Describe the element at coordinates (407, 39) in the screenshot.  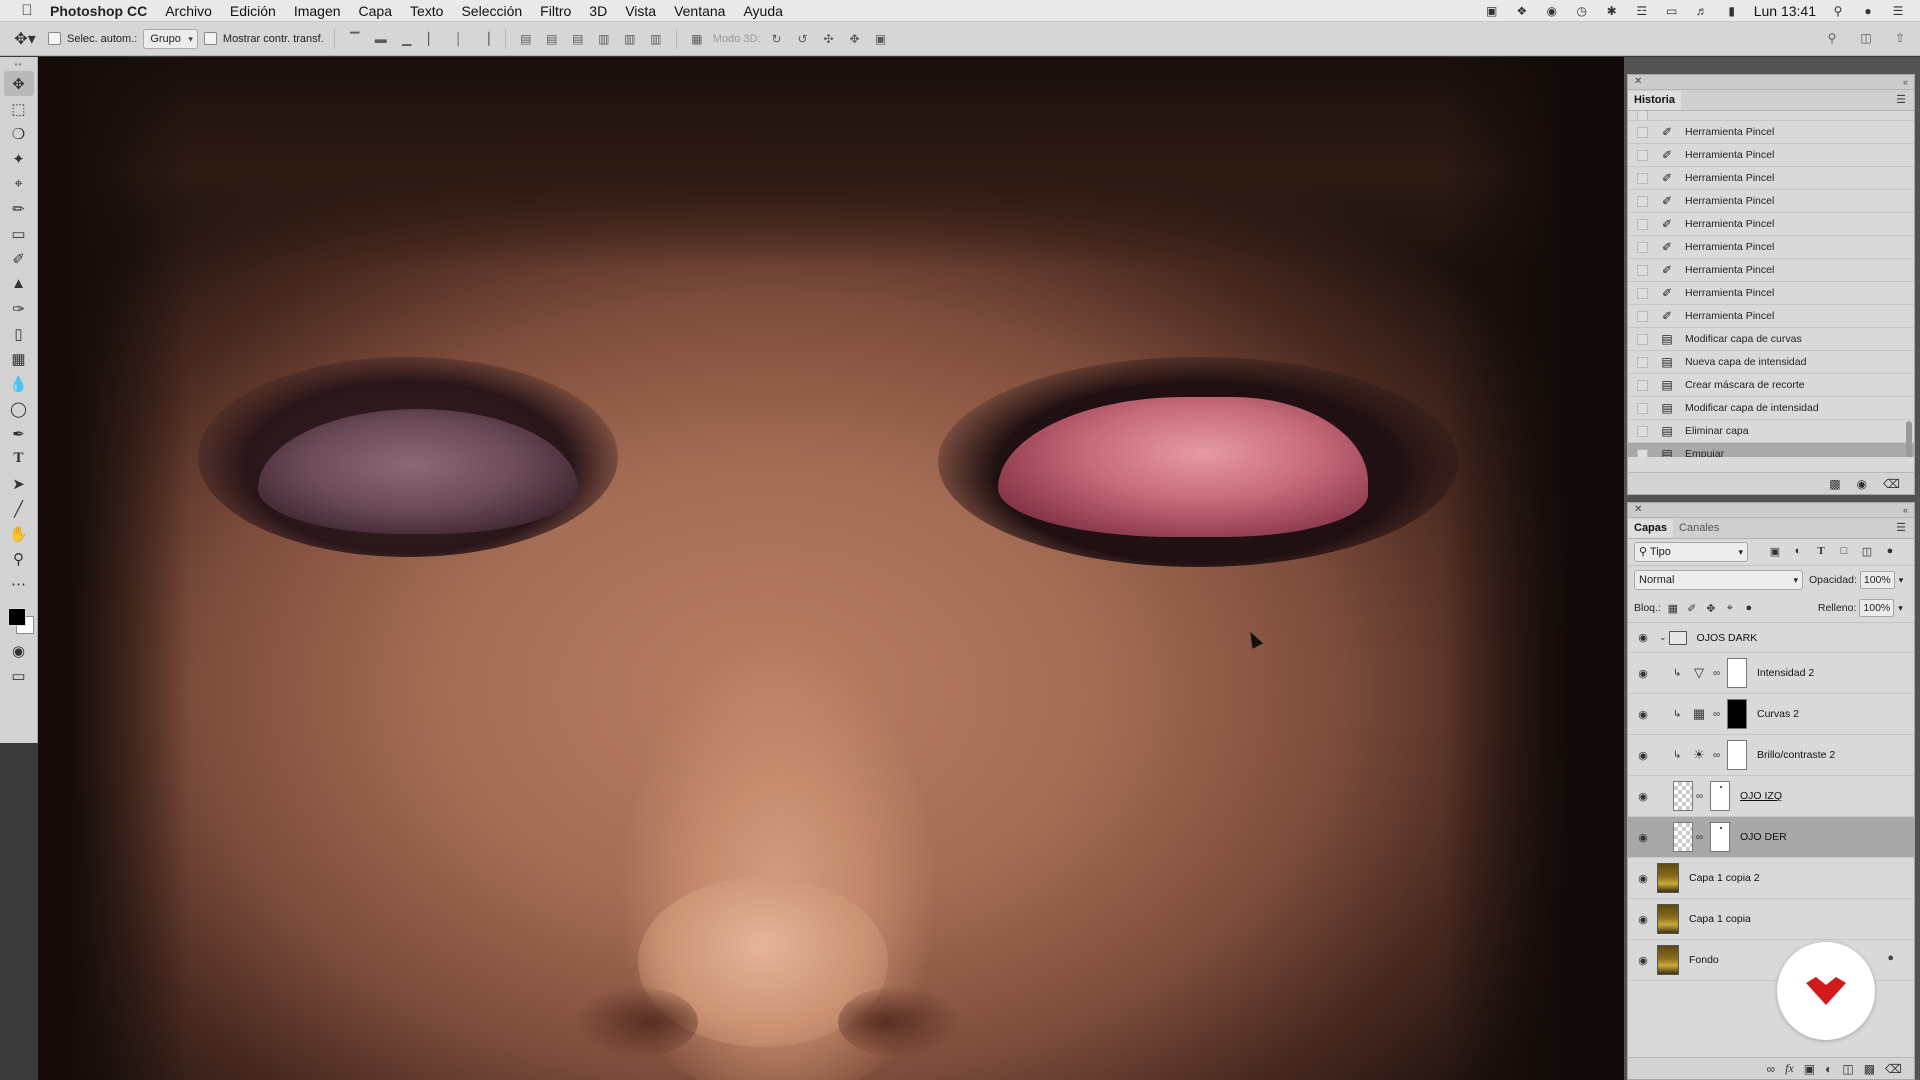
I see `align-bottom-icon: ▁` at that location.